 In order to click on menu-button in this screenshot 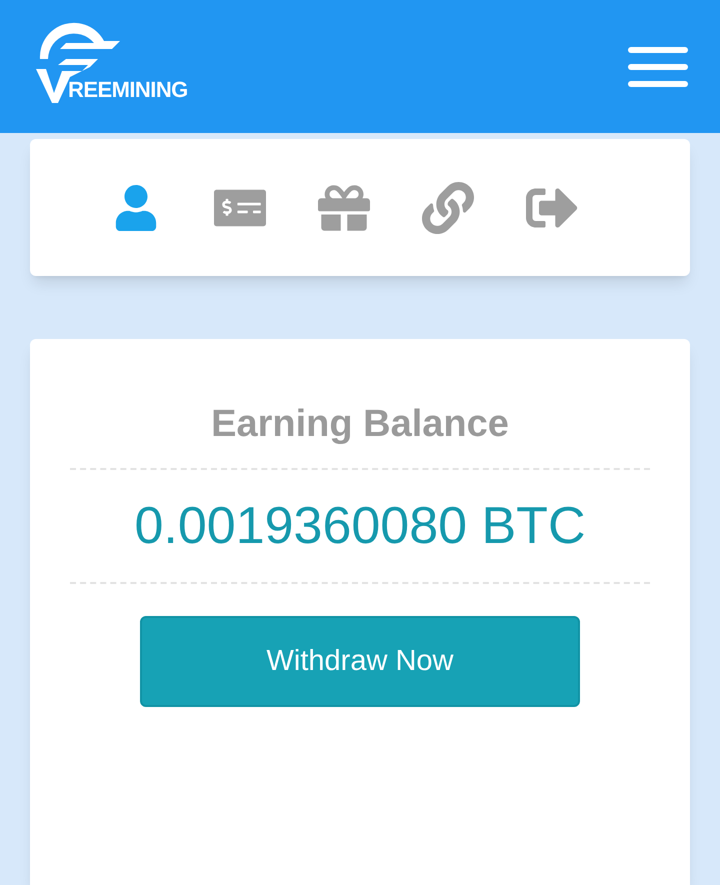, I will do `click(658, 66)`.